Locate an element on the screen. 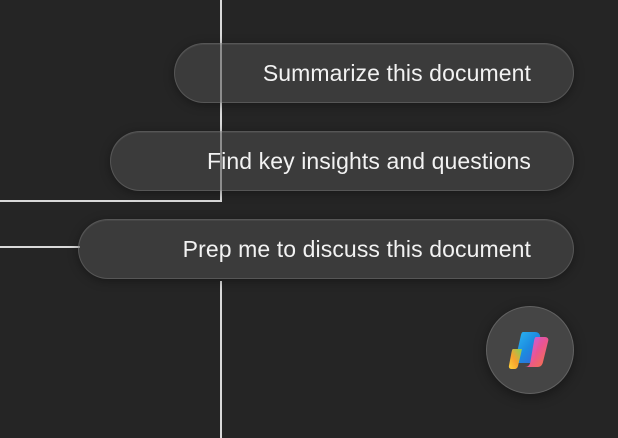 Image resolution: width=618 pixels, height=438 pixels. suggestion-find-insights-button: Find key insights and questions is located at coordinates (342, 161).